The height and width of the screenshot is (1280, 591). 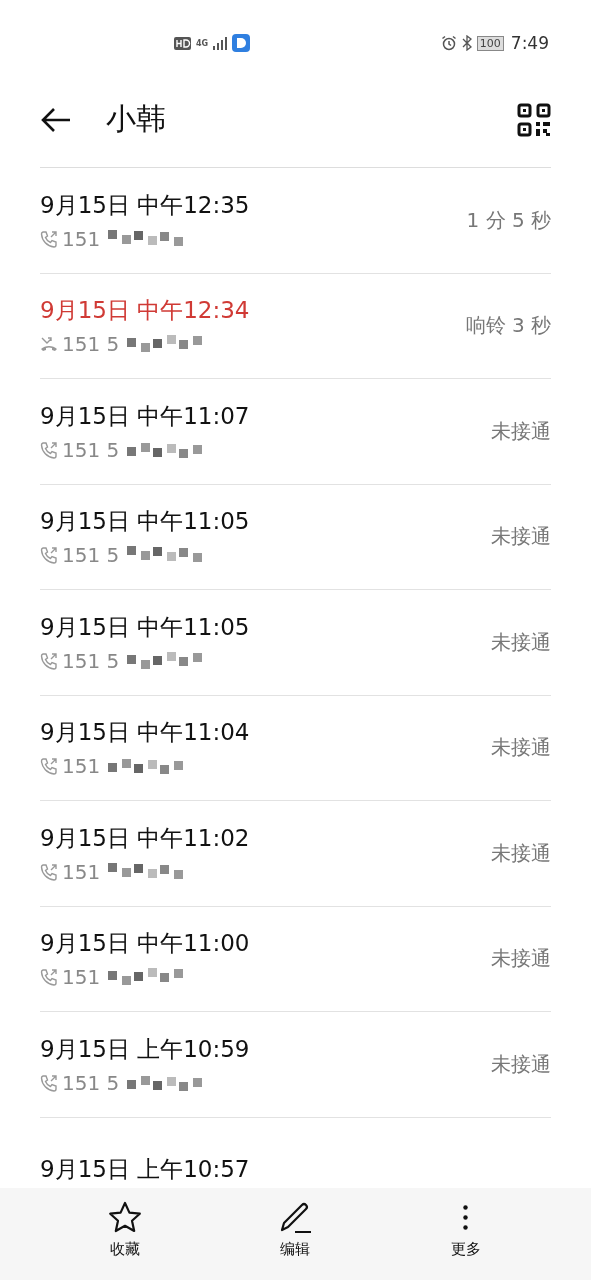 I want to click on call-log-item: 9月15日 中午11:04 151 未接通, so click(x=295, y=748).